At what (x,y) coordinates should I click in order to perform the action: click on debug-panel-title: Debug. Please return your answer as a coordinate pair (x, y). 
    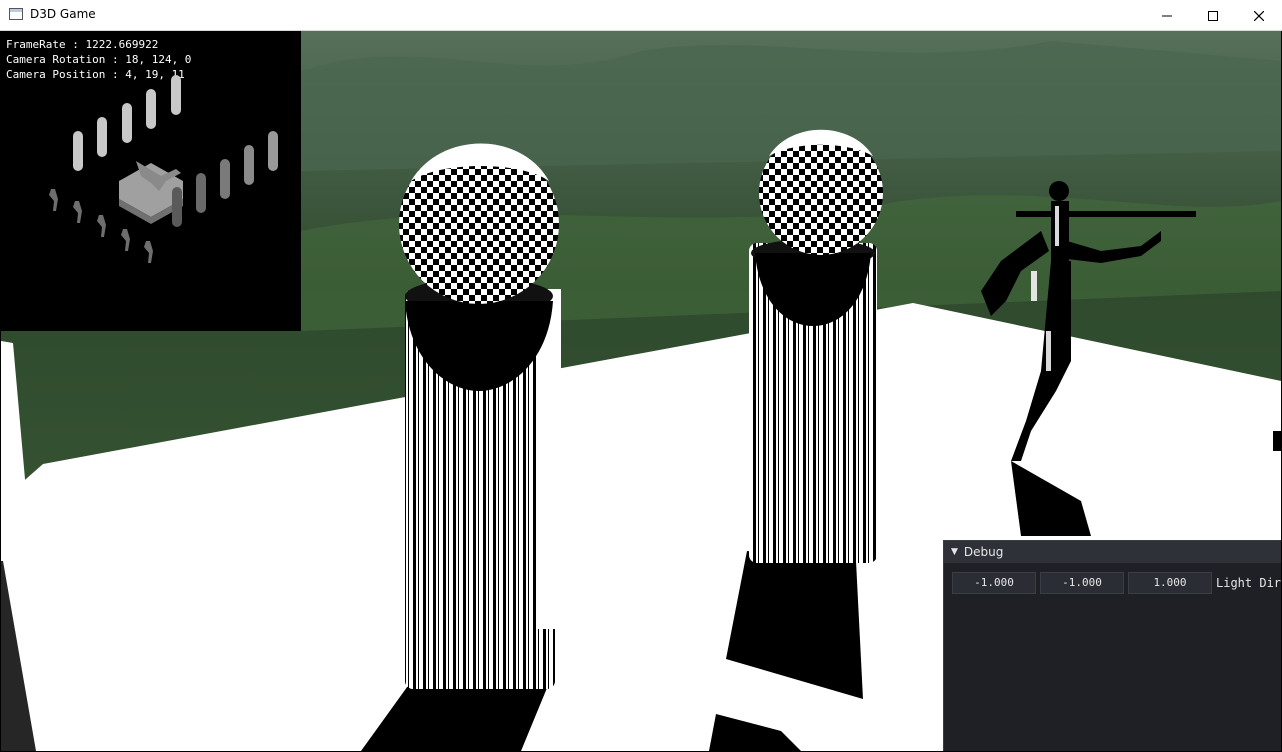
    Looking at the image, I should click on (983, 552).